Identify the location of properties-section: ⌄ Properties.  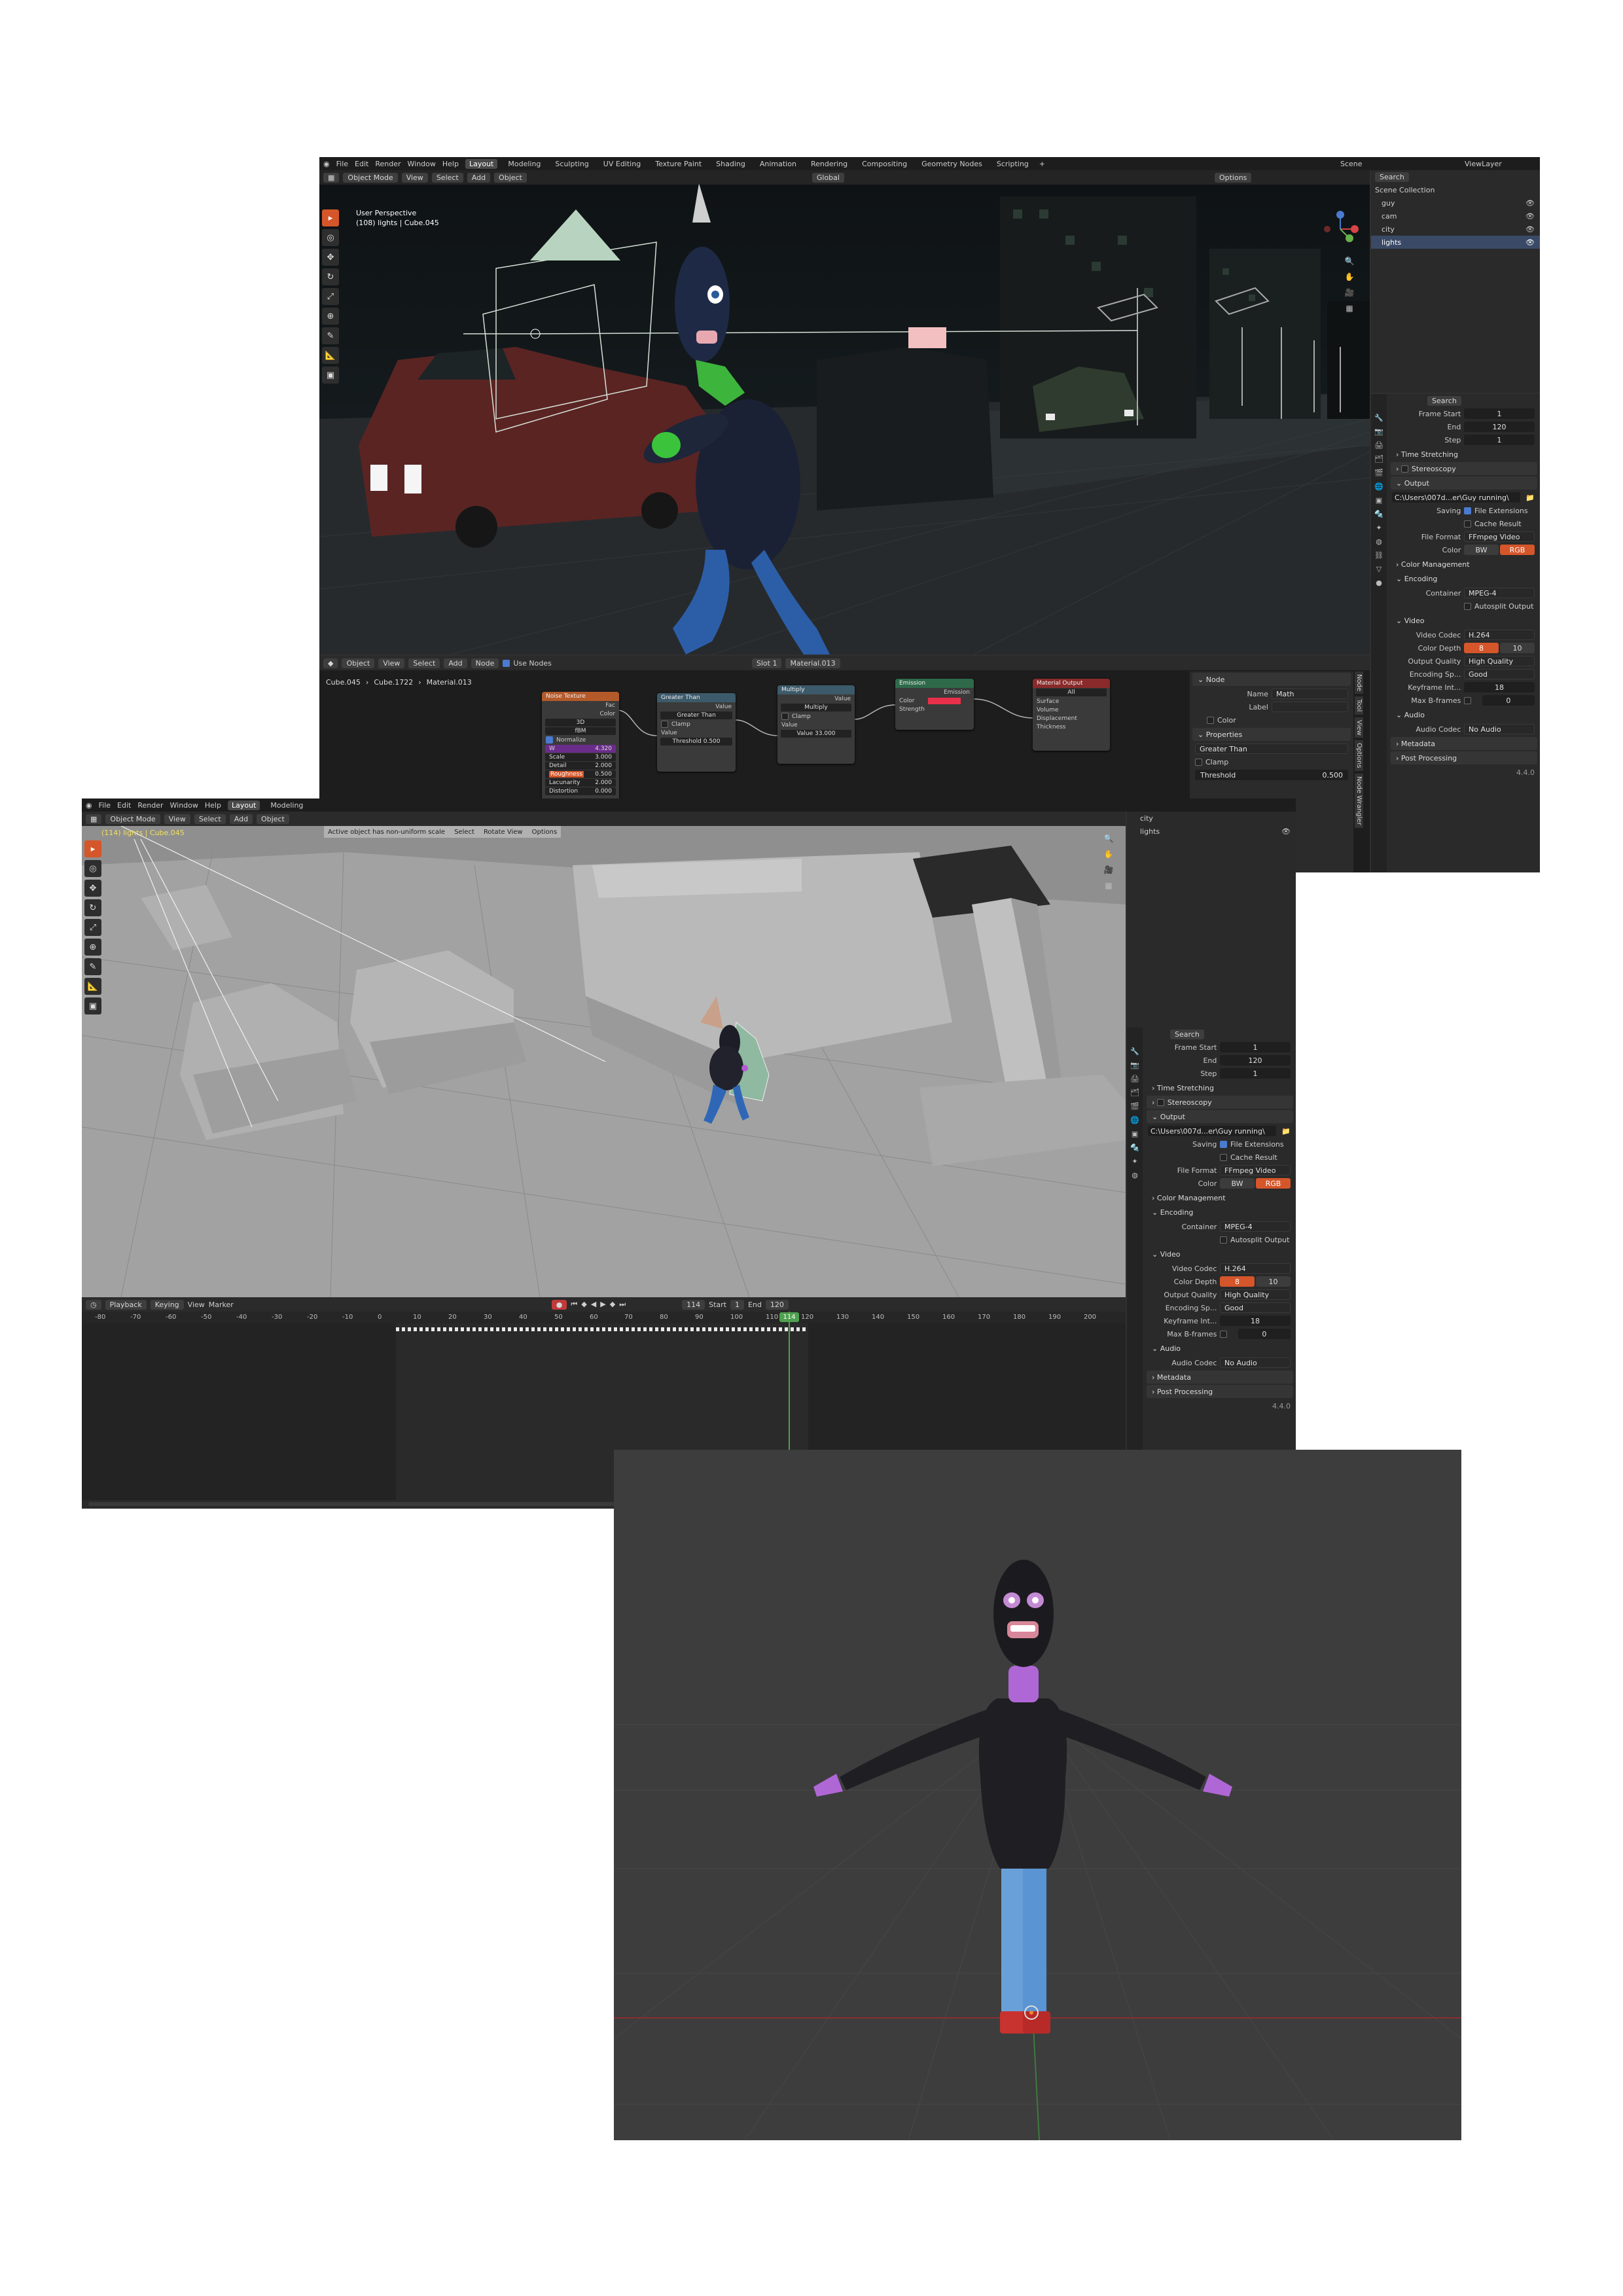
(1271, 734).